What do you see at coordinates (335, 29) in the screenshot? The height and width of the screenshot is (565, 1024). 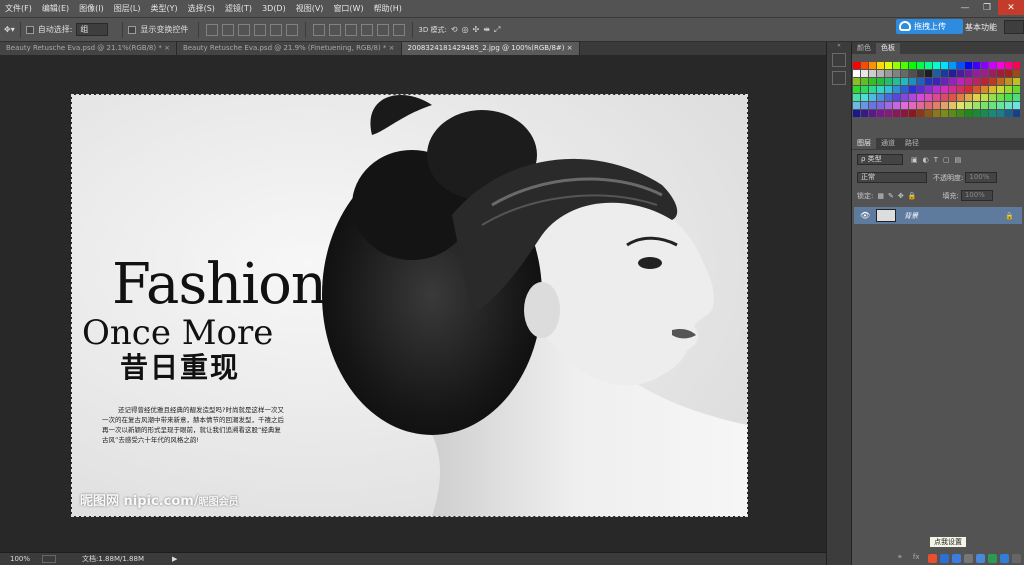 I see `distribute-vcenter-icon` at bounding box center [335, 29].